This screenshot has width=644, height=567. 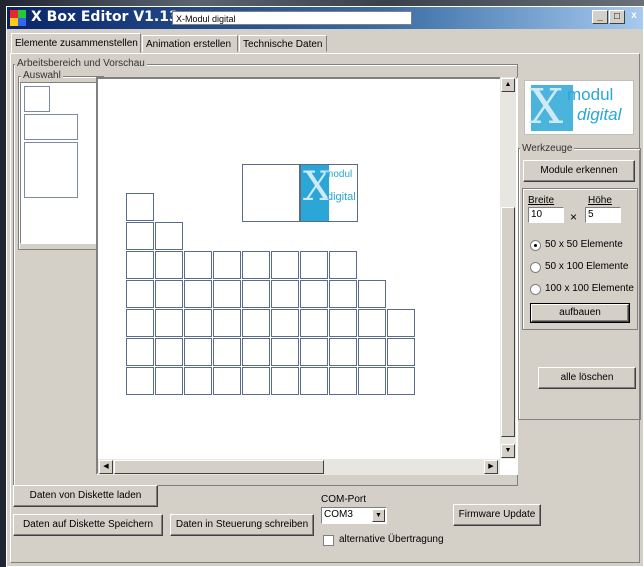 I want to click on load-disk-button: Daten von Diskette laden, so click(x=85, y=496).